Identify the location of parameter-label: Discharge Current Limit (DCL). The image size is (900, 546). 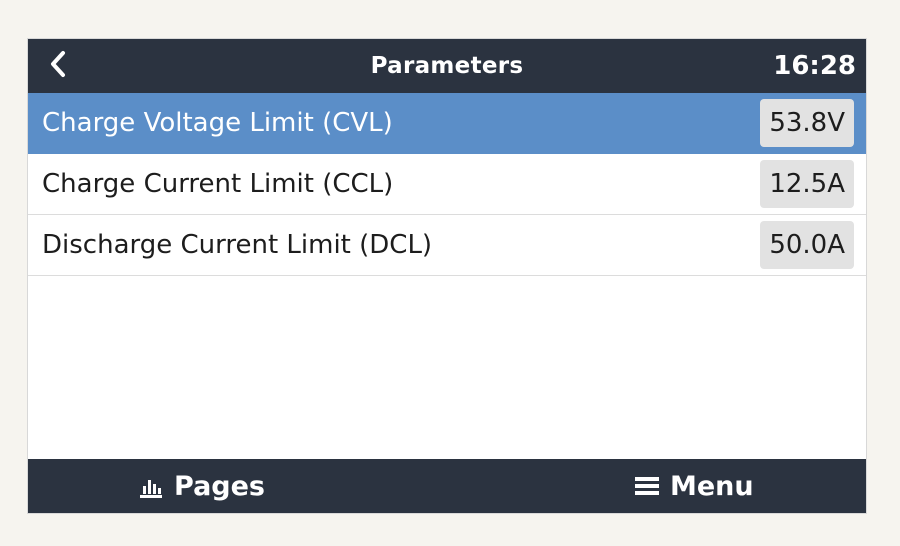
(237, 245).